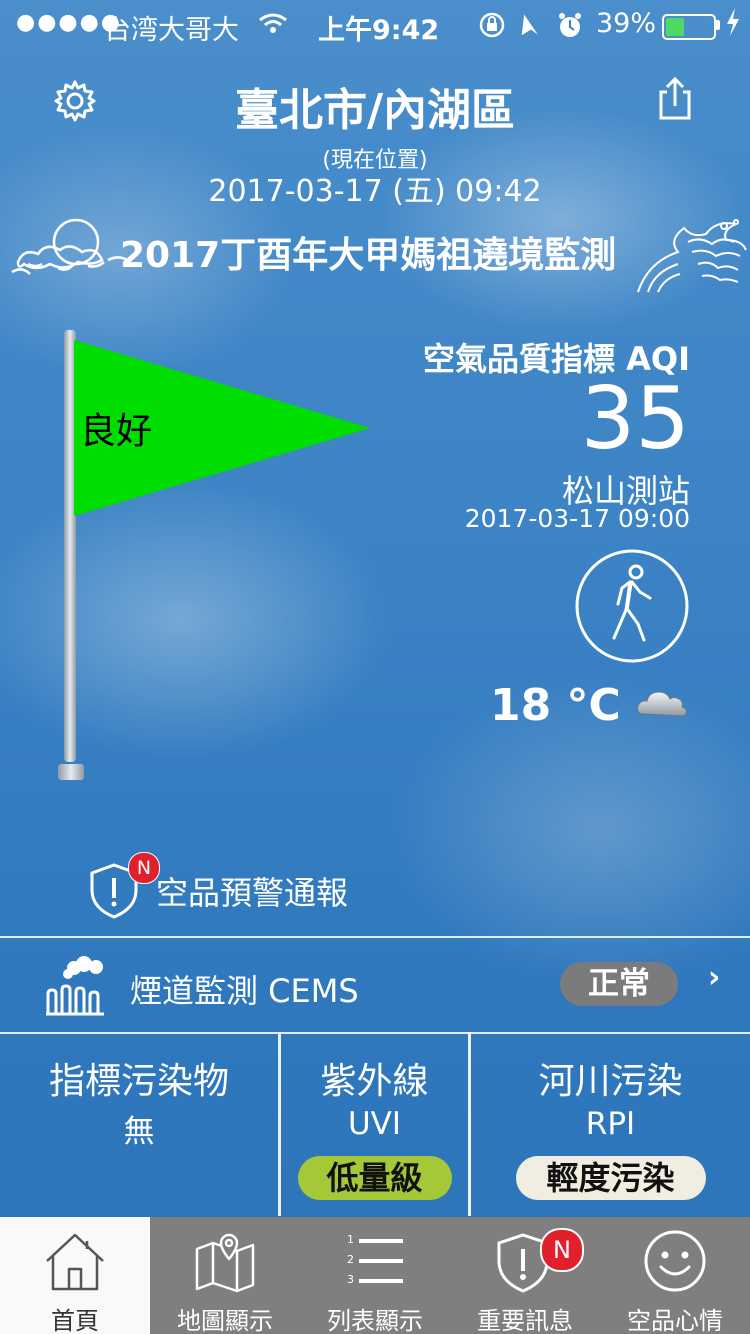 The image size is (750, 1334). Describe the element at coordinates (374, 1178) in the screenshot. I see `uvi-level-badge: 低量級` at that location.